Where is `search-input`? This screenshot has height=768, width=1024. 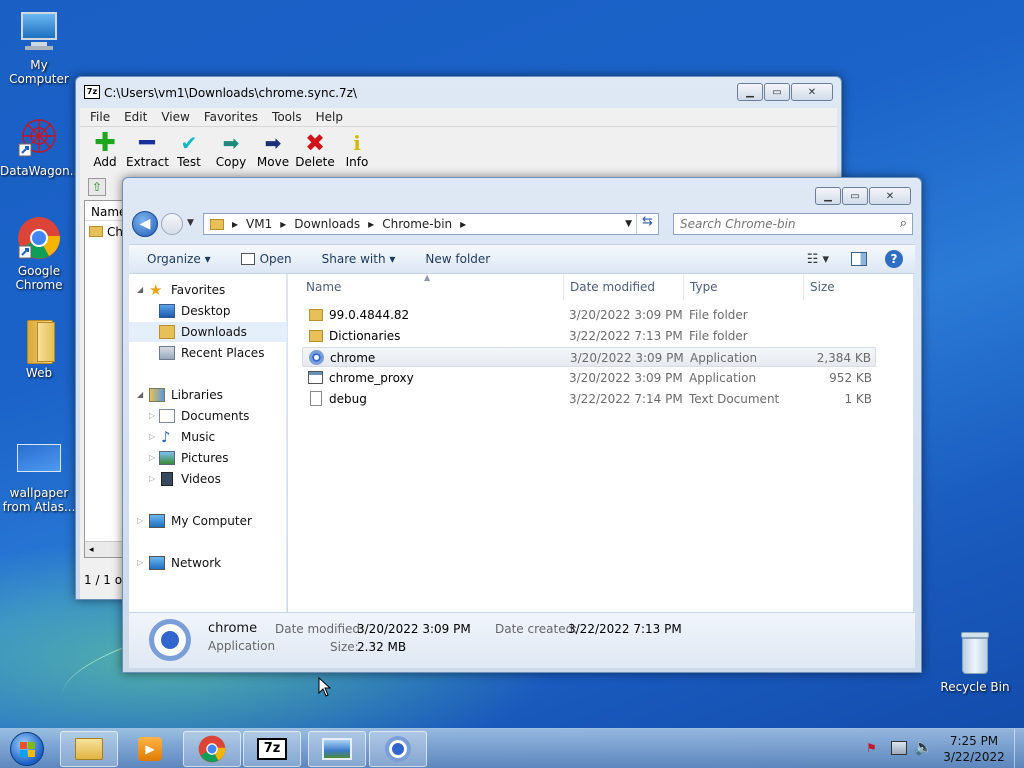 search-input is located at coordinates (779, 224).